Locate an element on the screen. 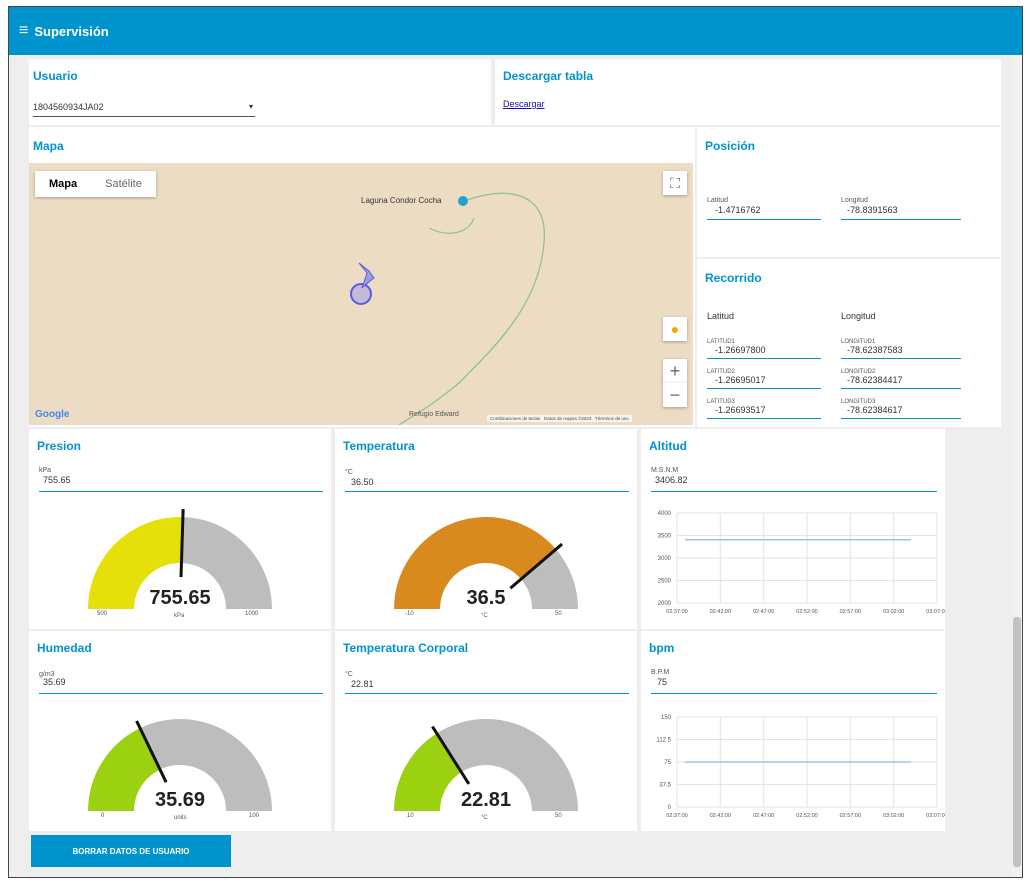  presion-card: Presion kPa 755.65 755.65 kPa 500 1000 is located at coordinates (180, 529).